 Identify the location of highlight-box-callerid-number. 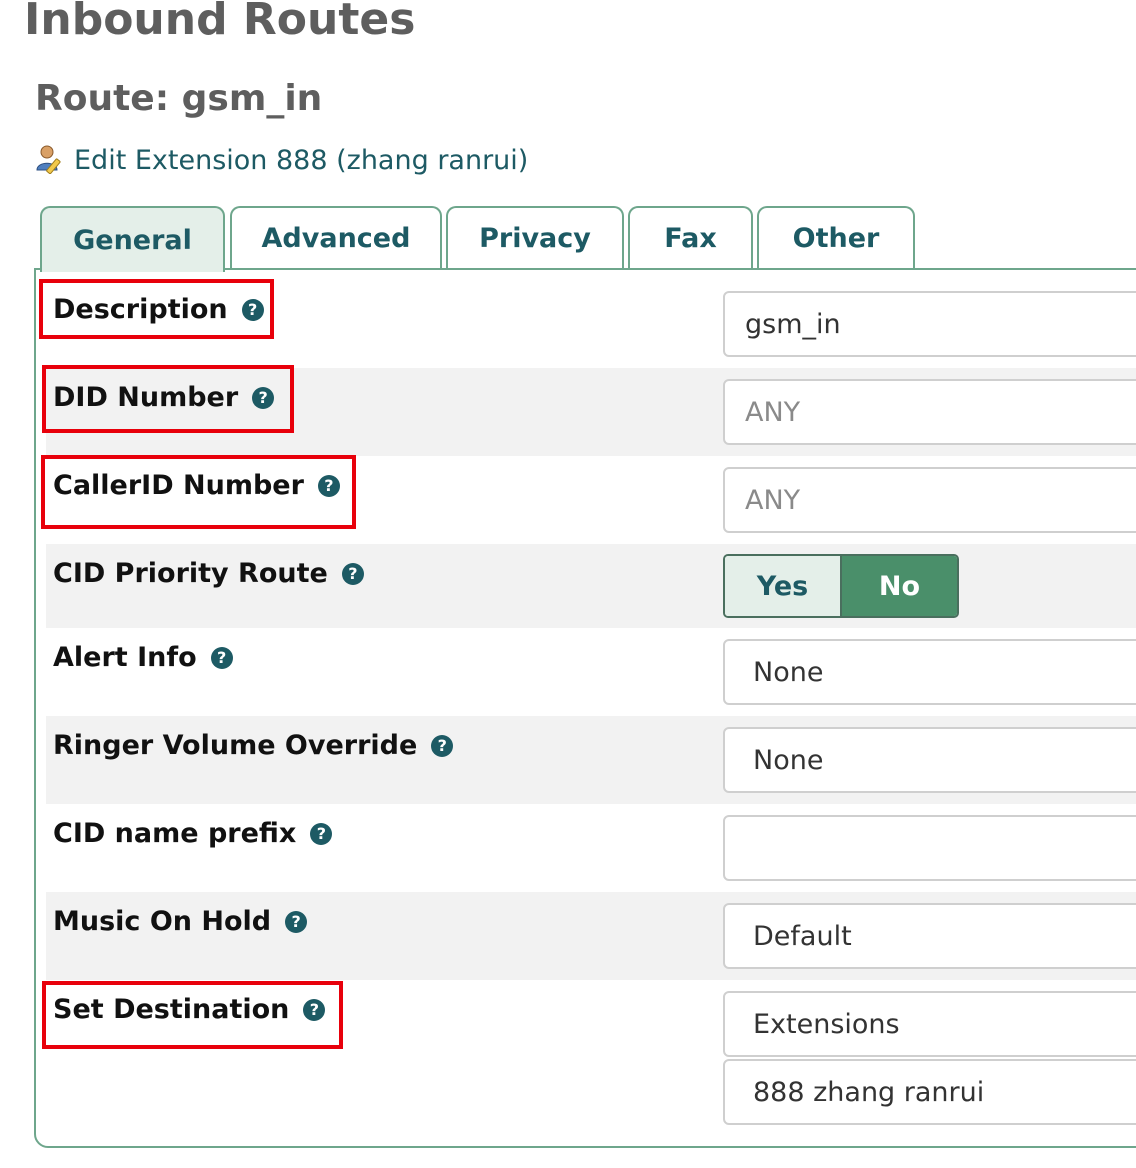
(198, 492).